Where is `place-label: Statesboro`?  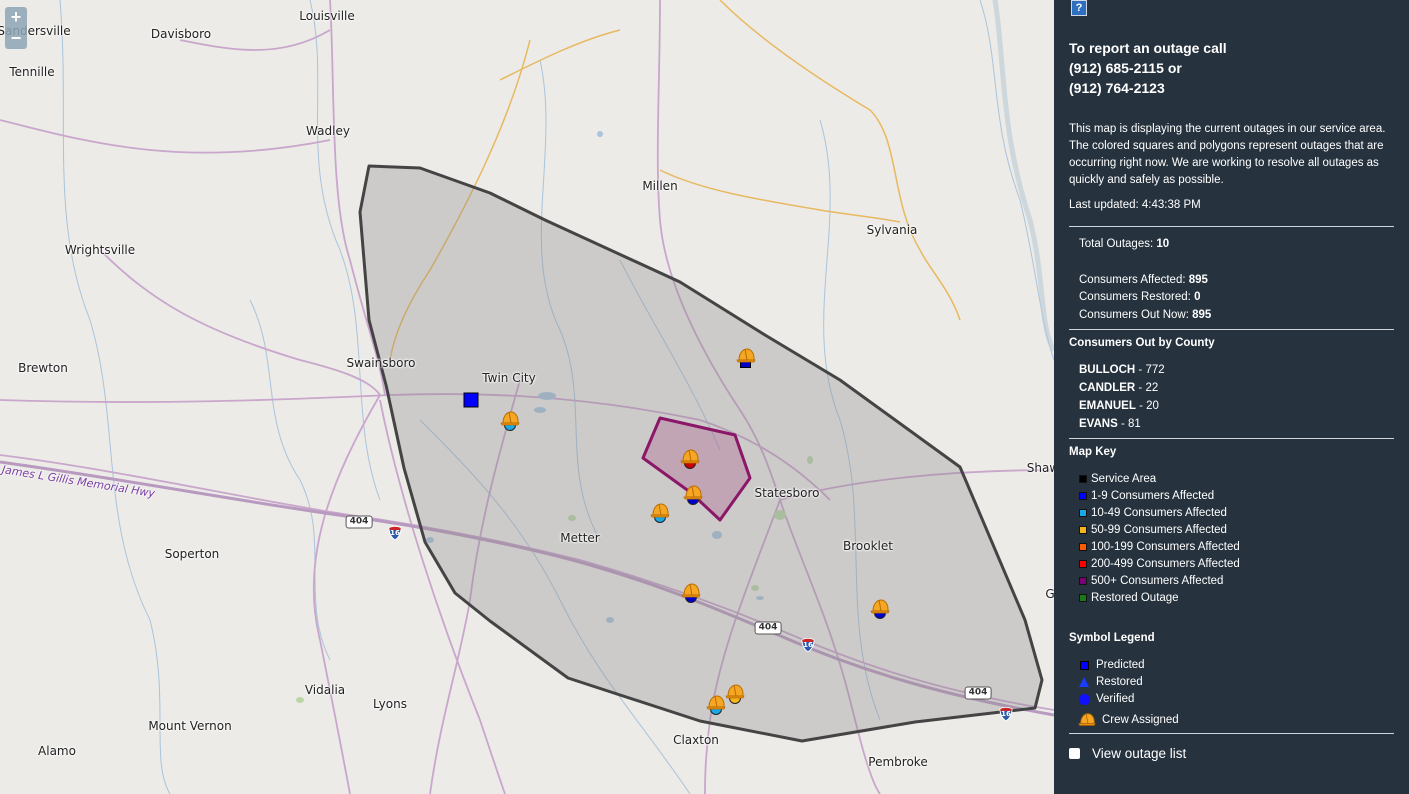 place-label: Statesboro is located at coordinates (787, 493).